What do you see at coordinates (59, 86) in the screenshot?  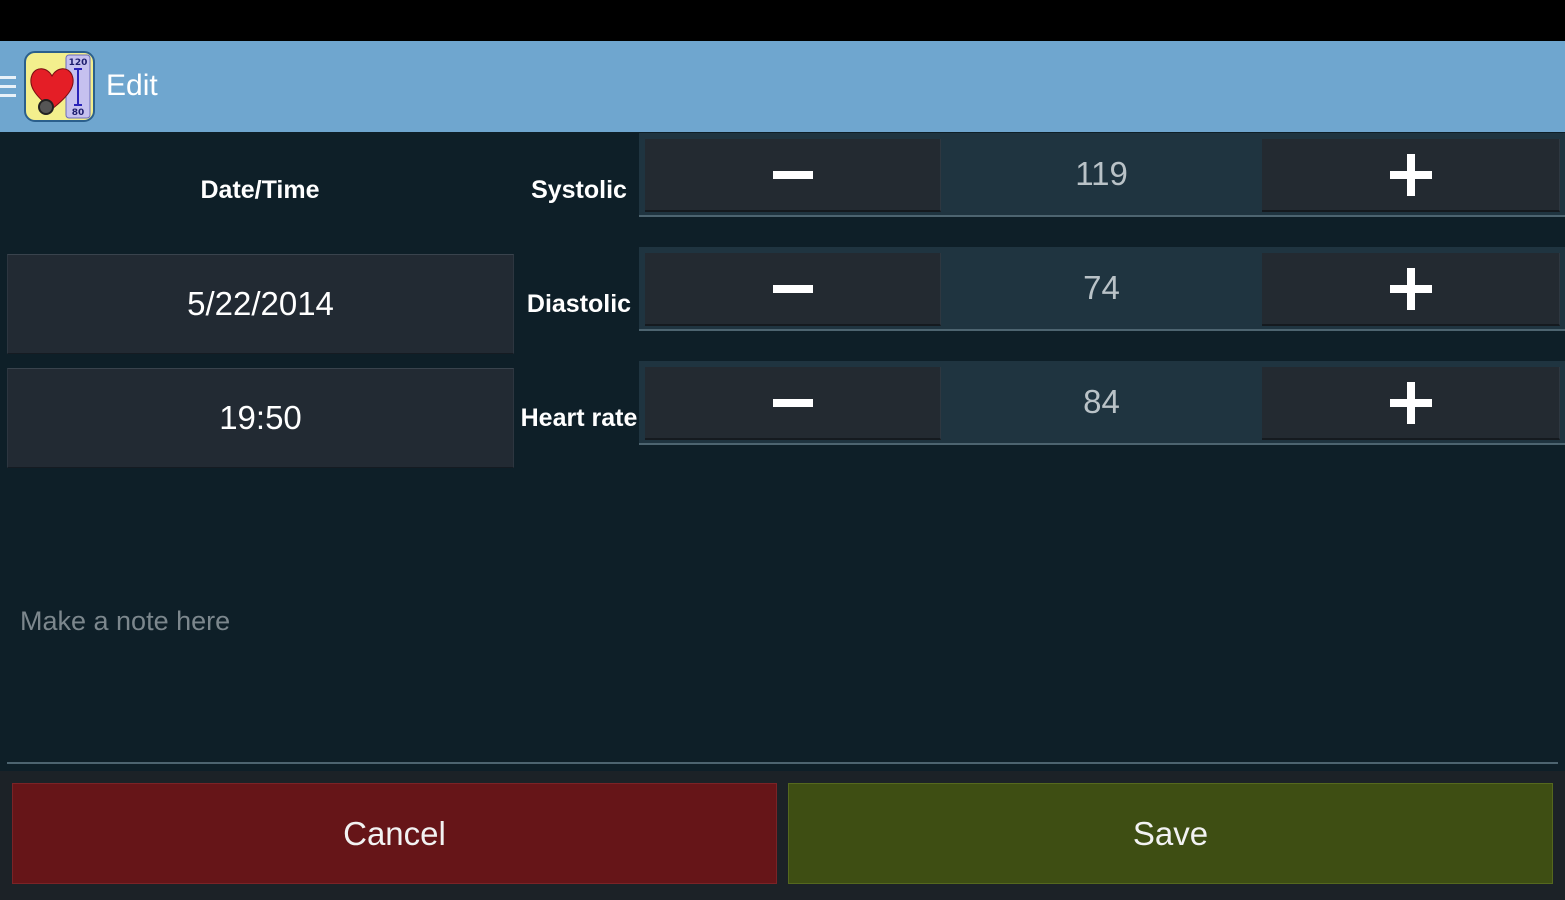 I see `blood-pressure-app-icon: 120 80` at bounding box center [59, 86].